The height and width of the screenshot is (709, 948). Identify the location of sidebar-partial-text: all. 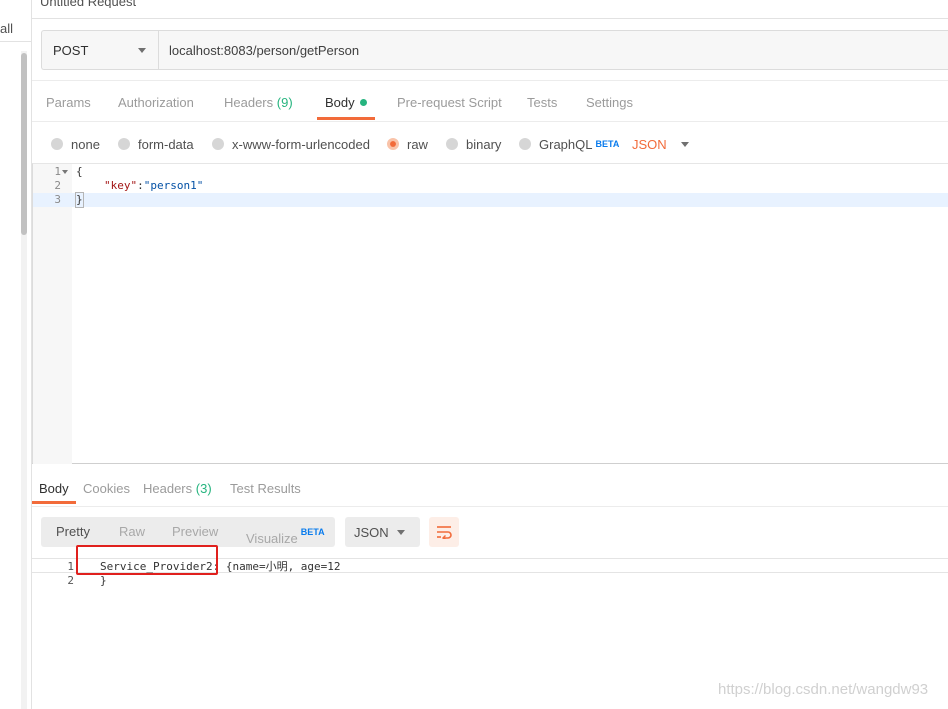
(6, 28).